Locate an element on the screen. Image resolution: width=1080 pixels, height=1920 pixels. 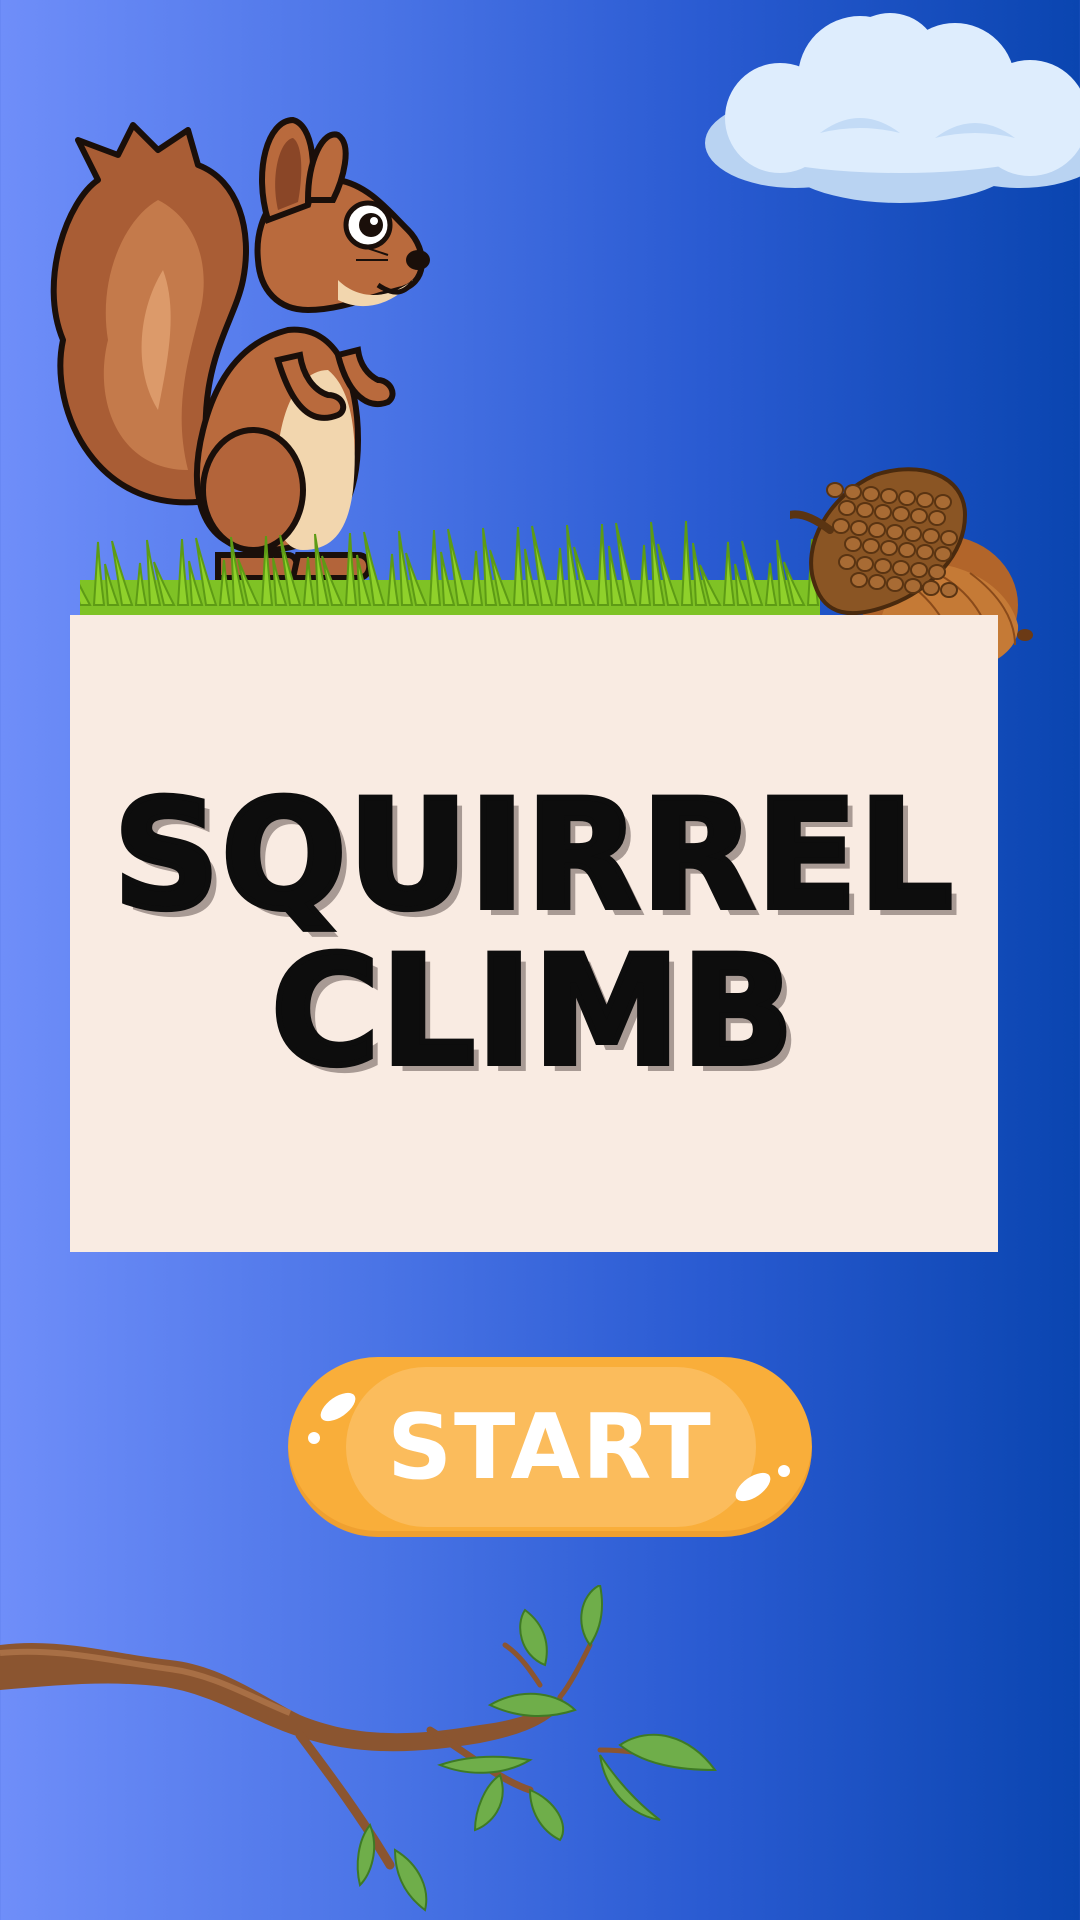
start-button: START is located at coordinates (550, 1447).